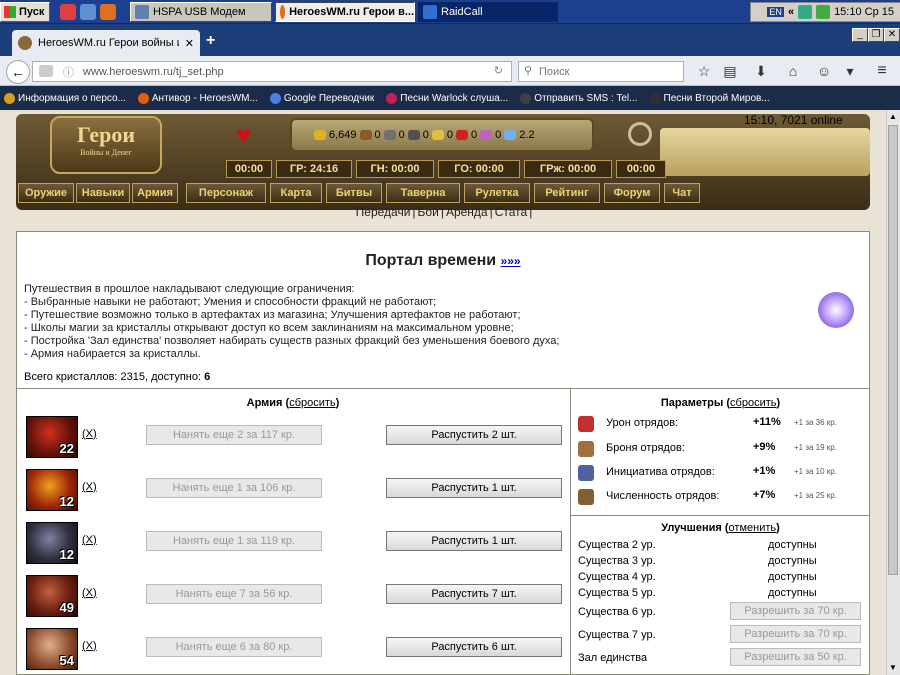 The width and height of the screenshot is (900, 675). What do you see at coordinates (52, 596) in the screenshot?
I see `unit-portrait: 49` at bounding box center [52, 596].